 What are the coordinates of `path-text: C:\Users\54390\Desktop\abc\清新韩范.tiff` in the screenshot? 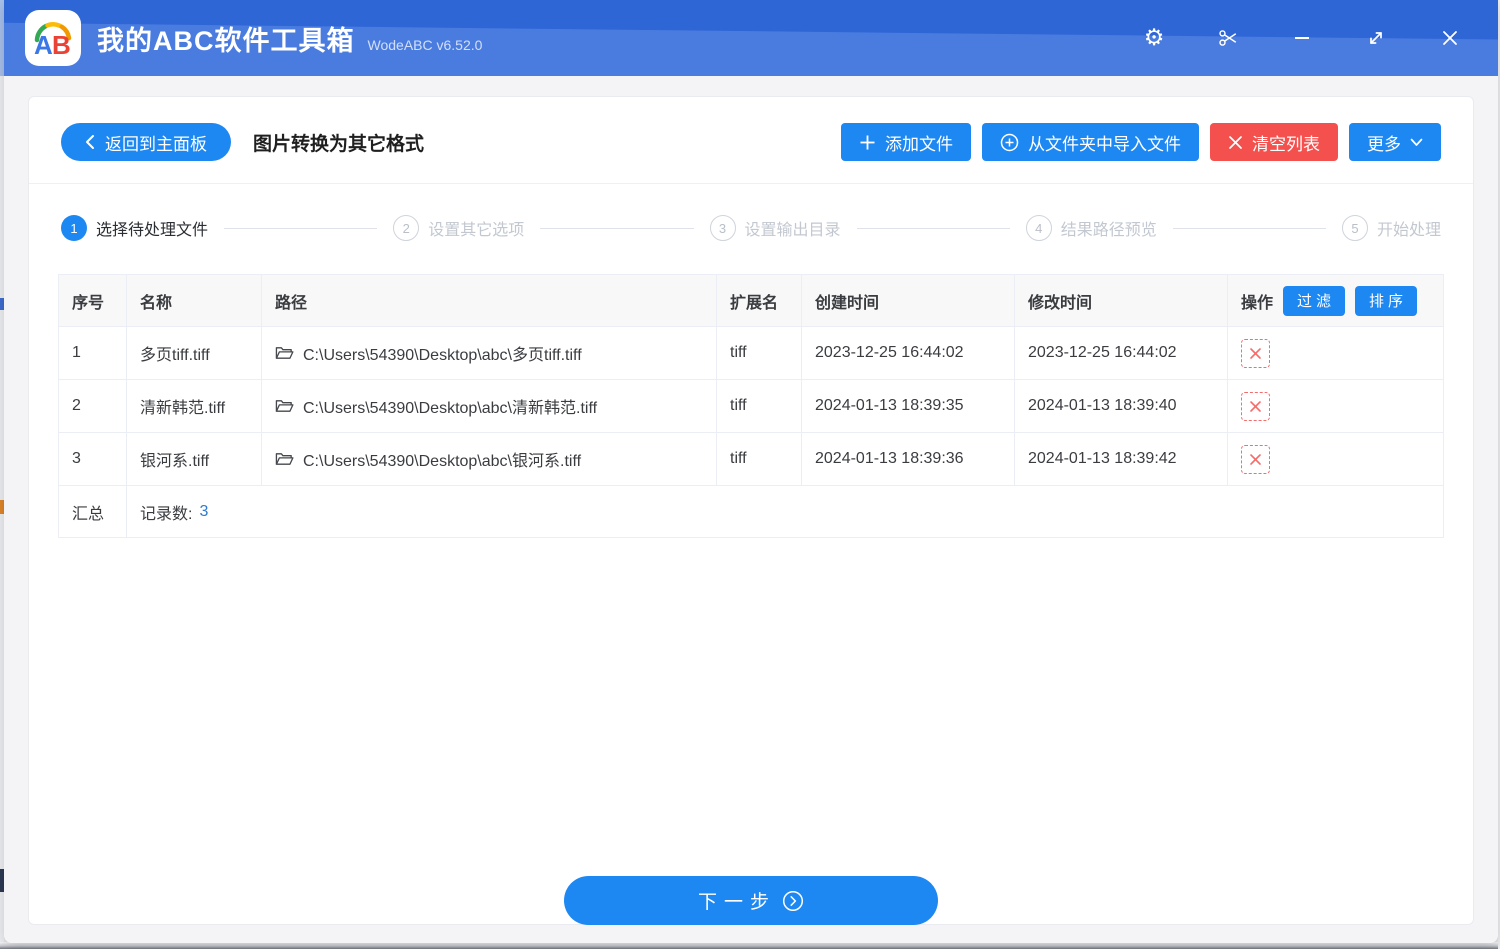 It's located at (450, 408).